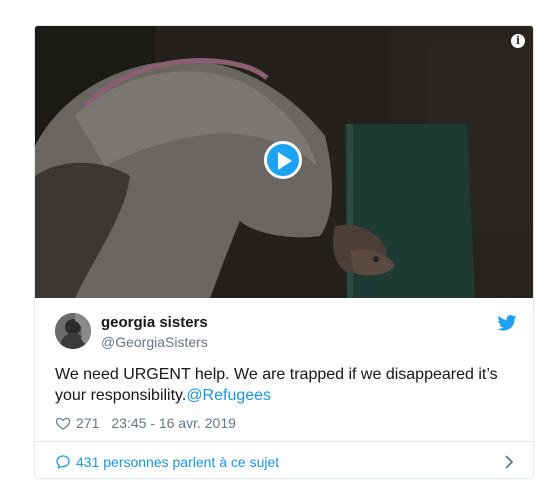 The height and width of the screenshot is (493, 560). What do you see at coordinates (518, 41) in the screenshot?
I see `info-icon: i` at bounding box center [518, 41].